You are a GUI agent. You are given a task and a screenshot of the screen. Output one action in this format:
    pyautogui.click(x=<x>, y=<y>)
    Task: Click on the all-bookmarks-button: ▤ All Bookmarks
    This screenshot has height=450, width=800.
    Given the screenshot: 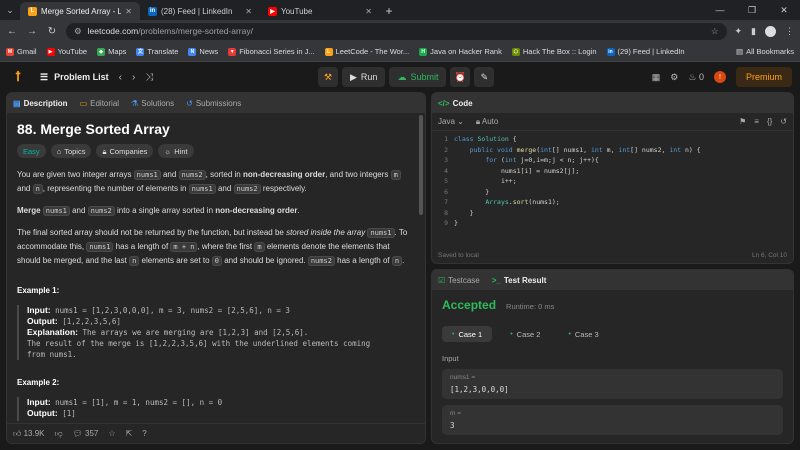 What is the action you would take?
    pyautogui.click(x=765, y=51)
    